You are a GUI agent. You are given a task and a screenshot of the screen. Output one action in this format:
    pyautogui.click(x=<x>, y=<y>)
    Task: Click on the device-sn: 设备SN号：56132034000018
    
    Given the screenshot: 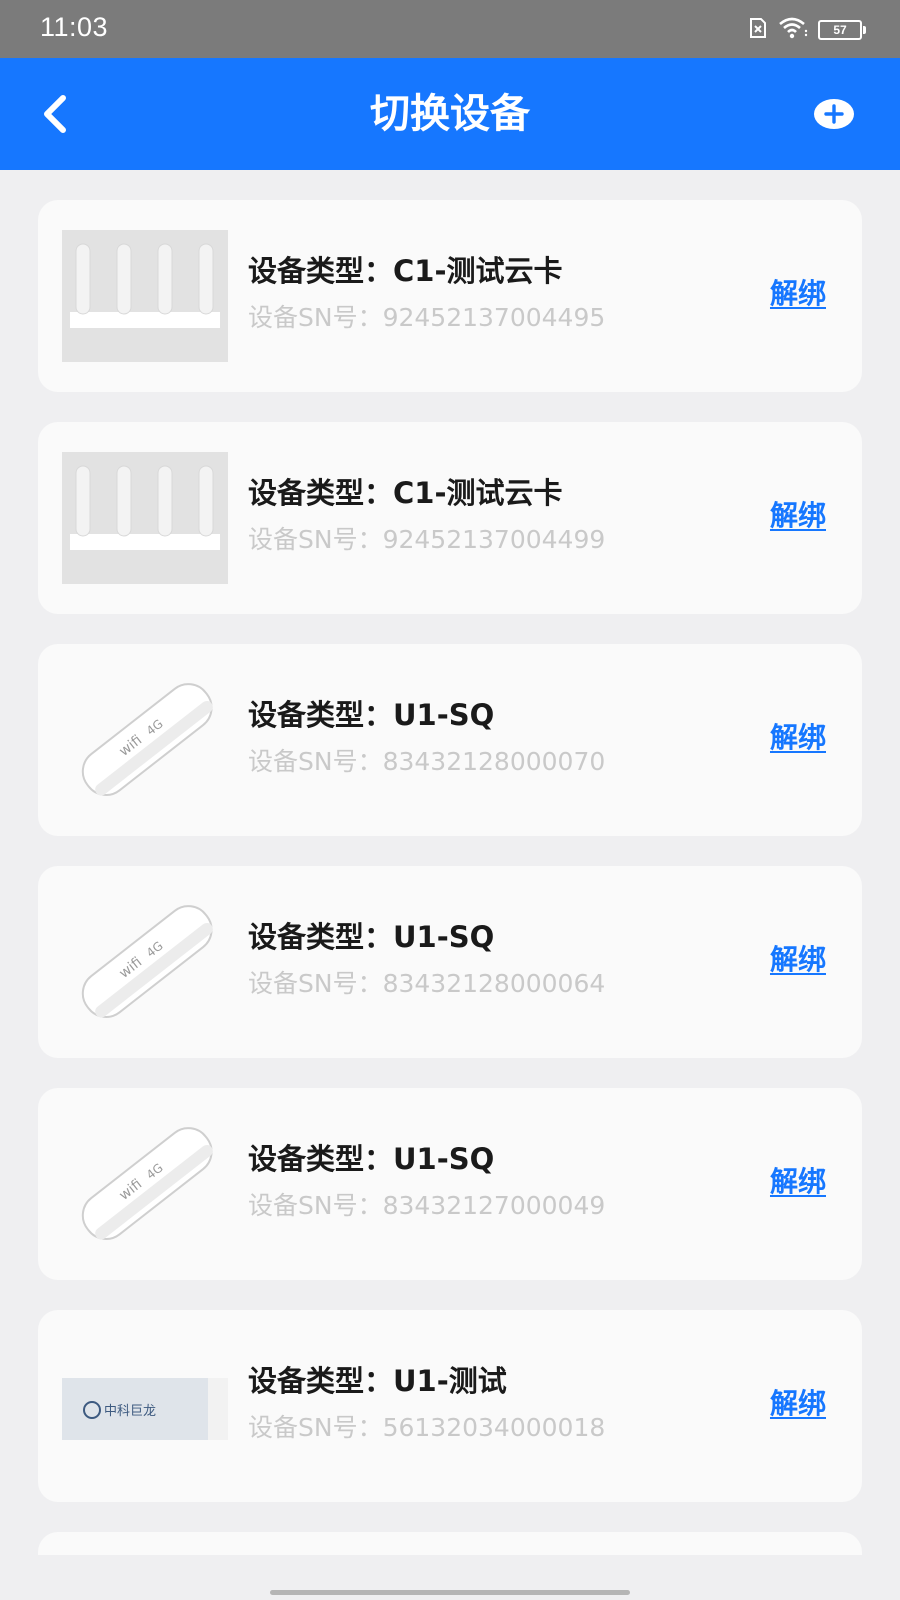 What is the action you would take?
    pyautogui.click(x=427, y=1427)
    